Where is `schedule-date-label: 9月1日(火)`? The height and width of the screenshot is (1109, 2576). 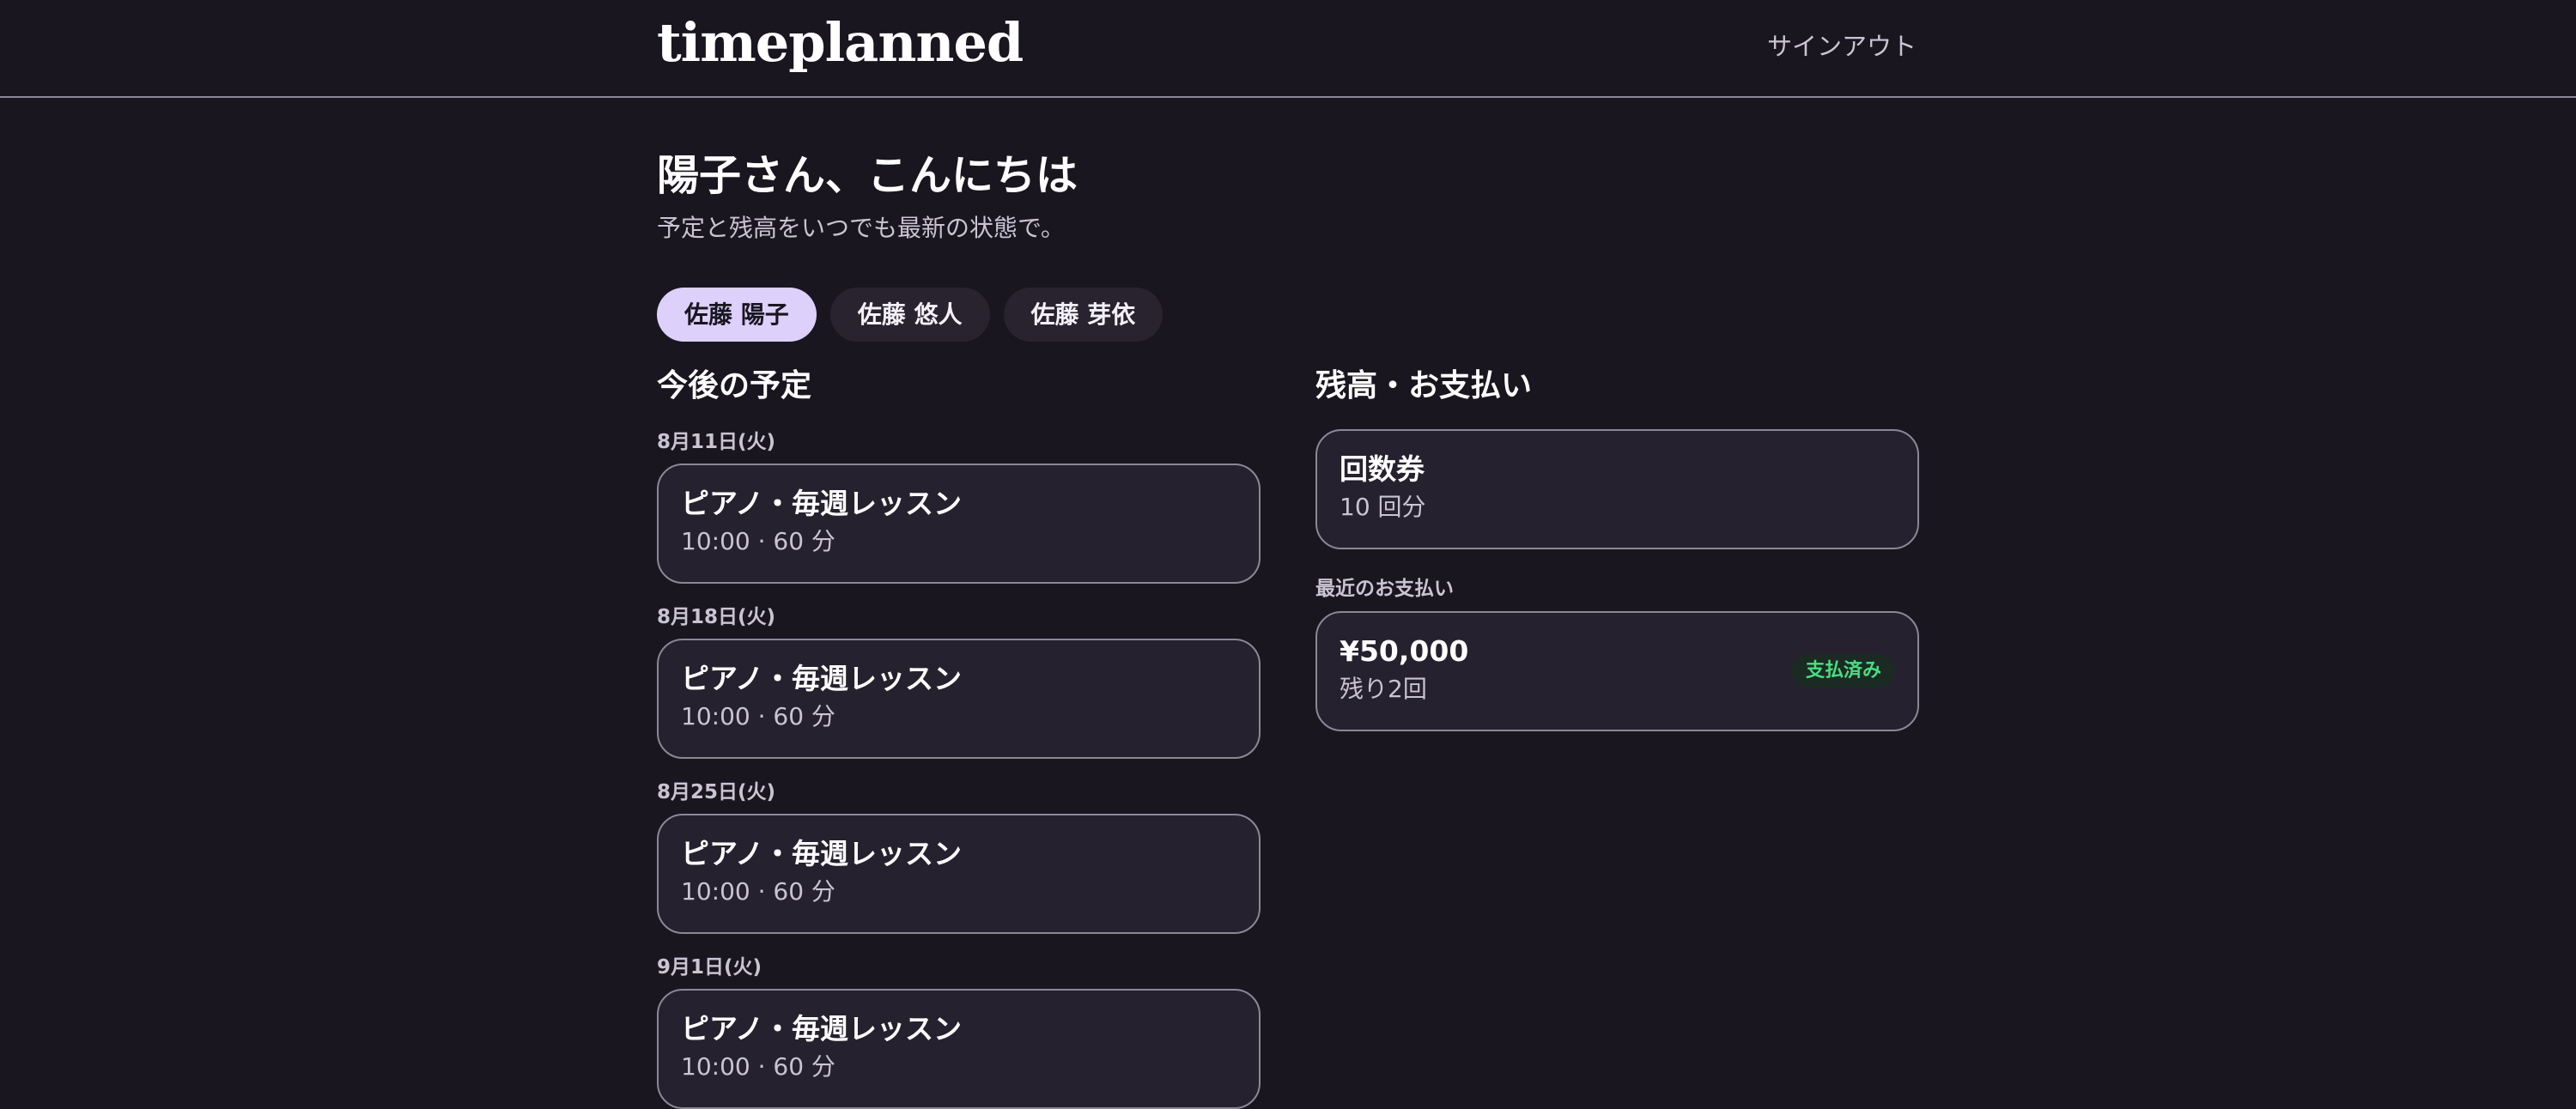
schedule-date-label: 9月1日(火) is located at coordinates (709, 967).